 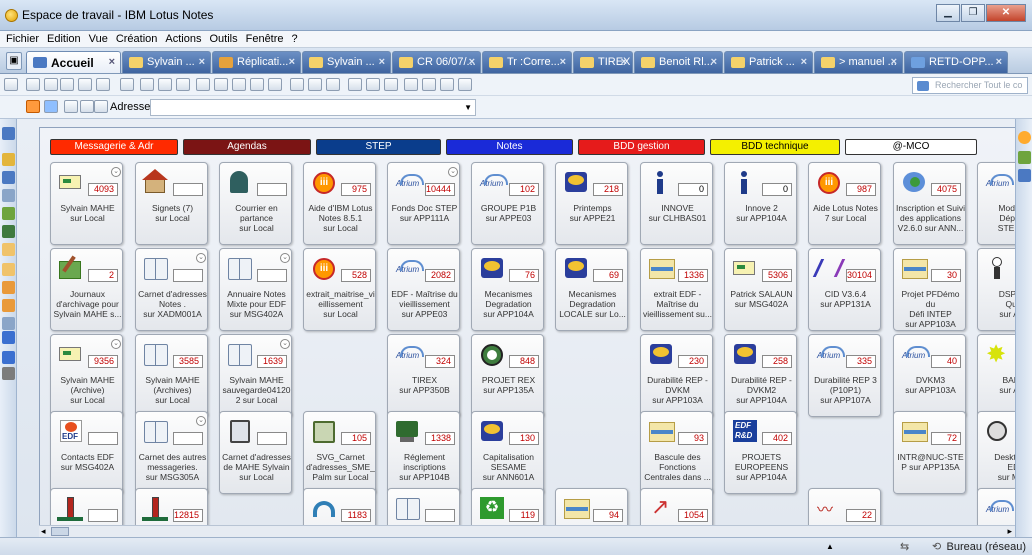 I want to click on close-button: ✕, so click(x=1006, y=13).